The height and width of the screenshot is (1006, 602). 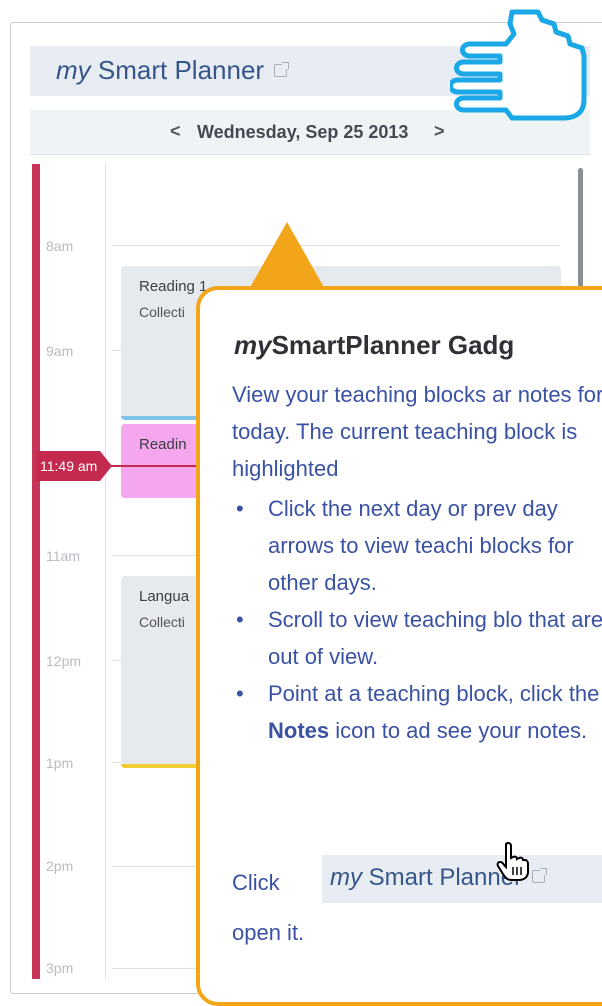 What do you see at coordinates (60, 763) in the screenshot?
I see `time-label: 1pm` at bounding box center [60, 763].